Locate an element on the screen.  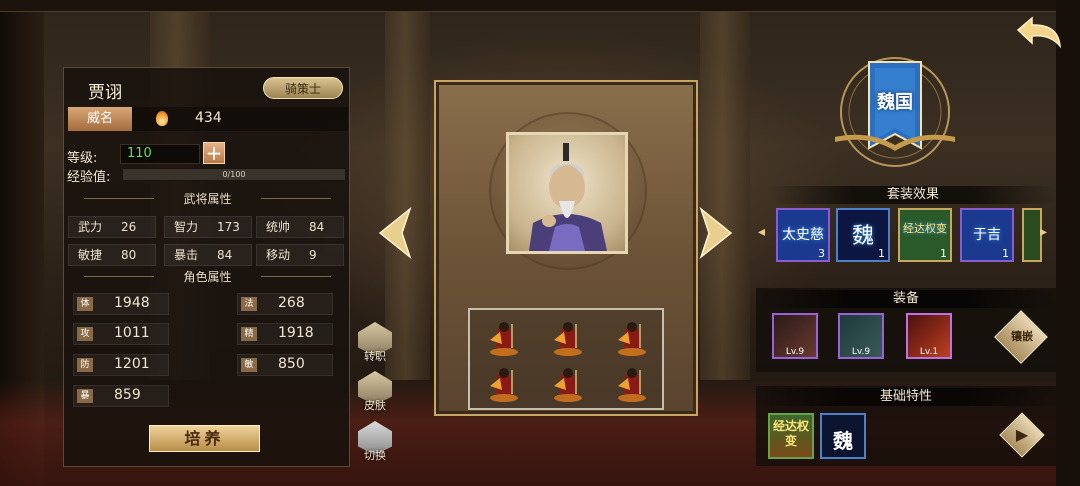
general-attr-key: 敏捷 is located at coordinates (90, 255).